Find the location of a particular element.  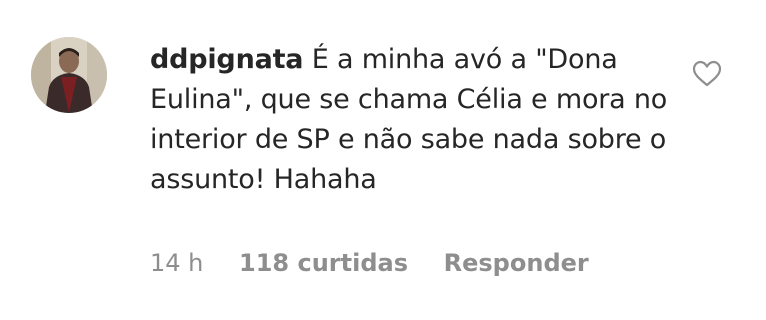

avatar is located at coordinates (69, 75).